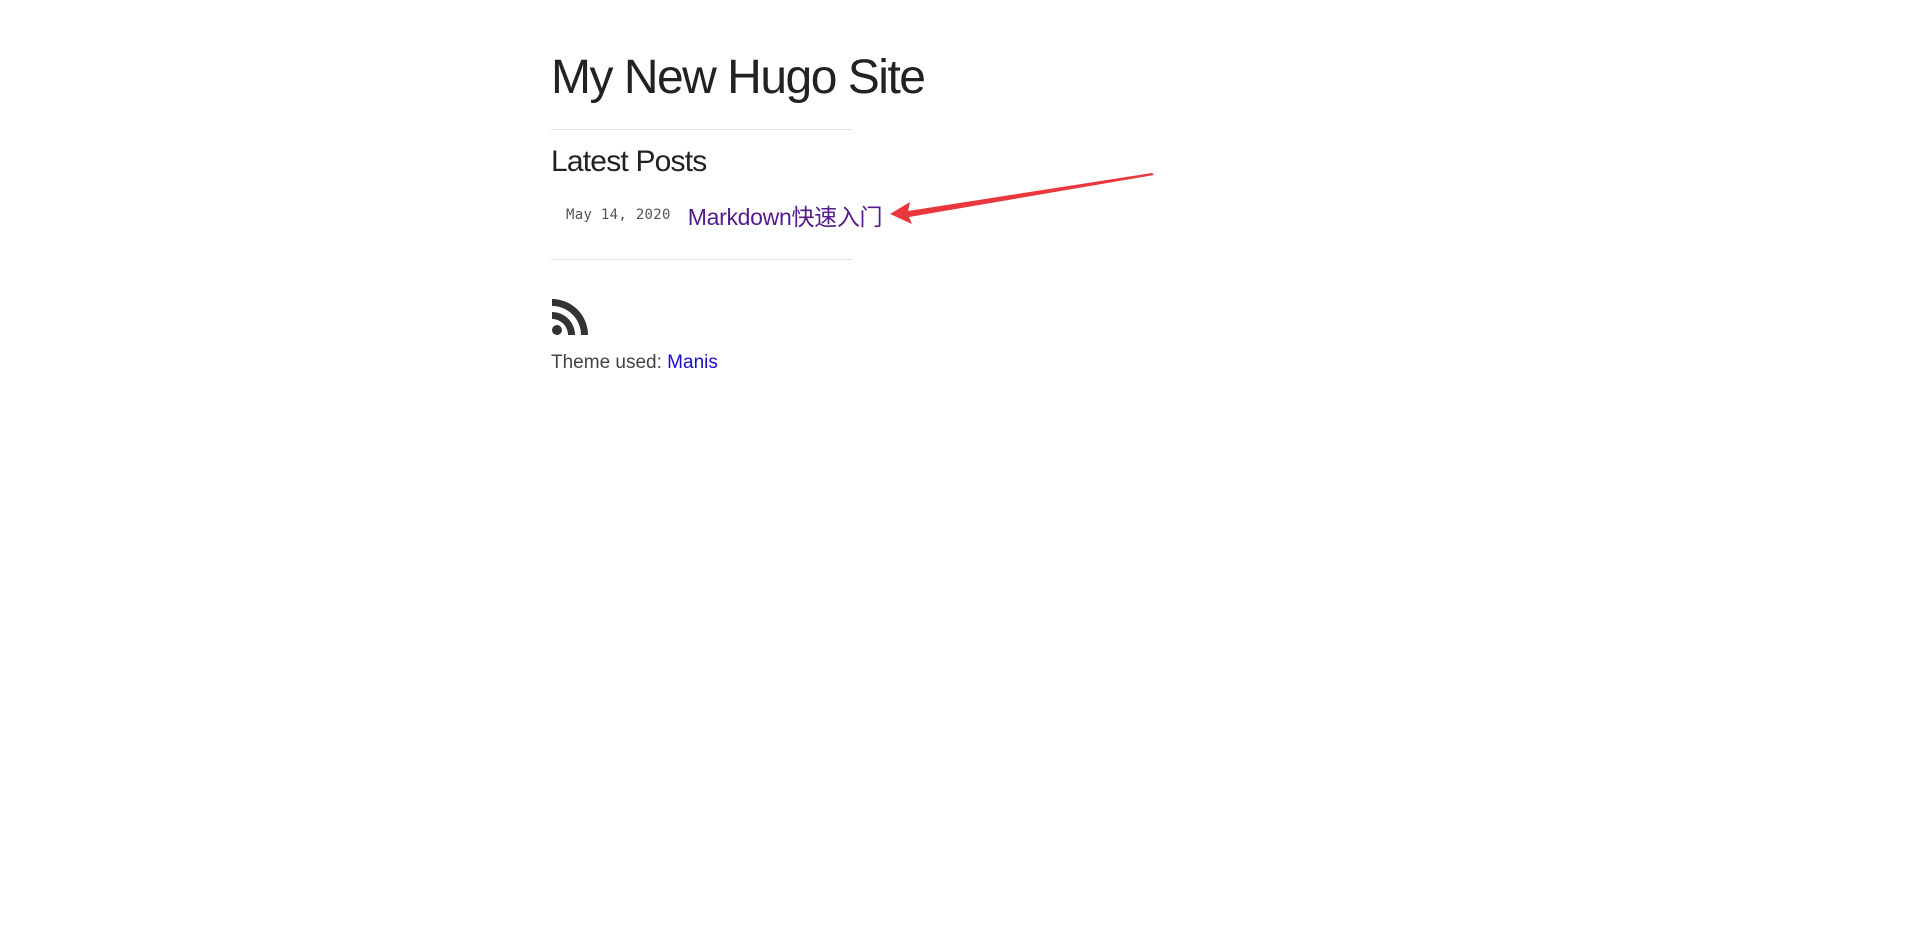 This screenshot has height=934, width=1920. What do you see at coordinates (692, 362) in the screenshot?
I see `theme-link: Manis` at bounding box center [692, 362].